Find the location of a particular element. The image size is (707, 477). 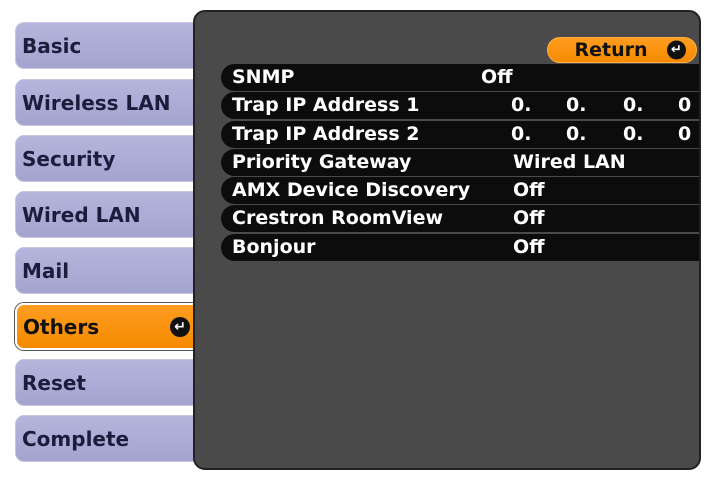

sidebar-item-security: Security is located at coordinates (107, 158).